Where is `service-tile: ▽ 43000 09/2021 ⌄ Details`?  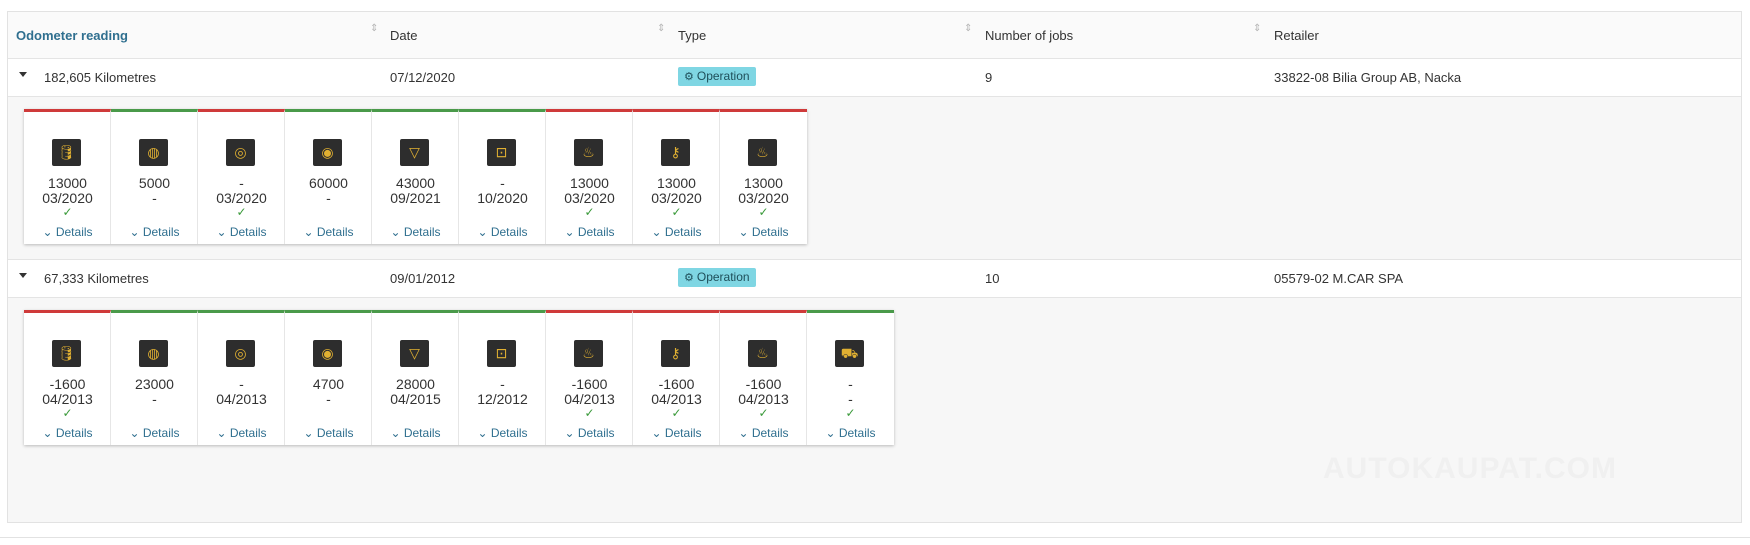
service-tile: ▽ 43000 09/2021 ⌄ Details is located at coordinates (415, 176).